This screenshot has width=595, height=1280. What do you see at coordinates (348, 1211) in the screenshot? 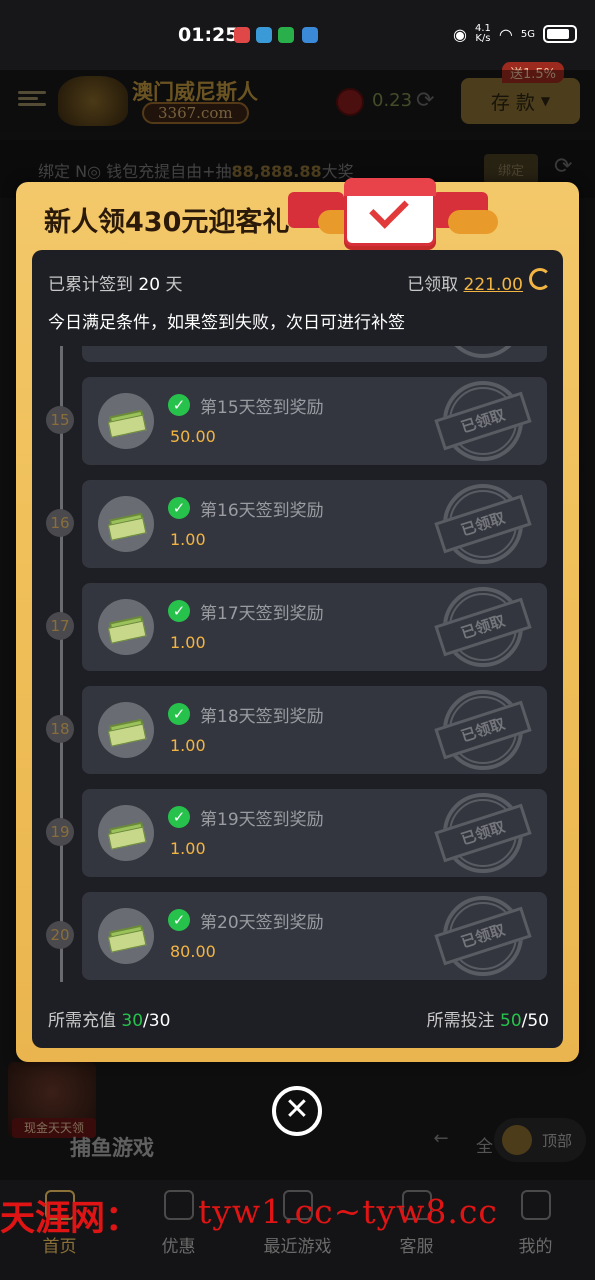
I see `watermark-url: tyw1.cc~tyw8.cc` at bounding box center [348, 1211].